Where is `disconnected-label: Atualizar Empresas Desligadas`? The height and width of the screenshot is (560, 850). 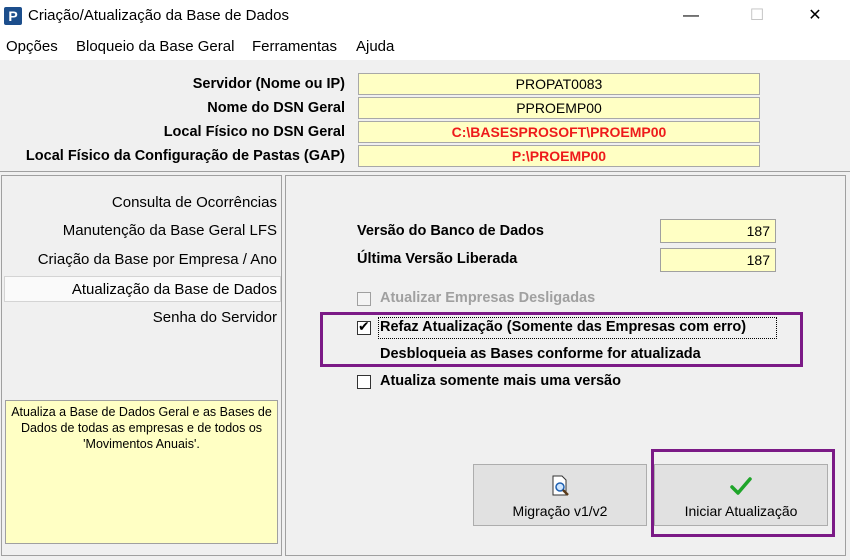
disconnected-label: Atualizar Empresas Desligadas is located at coordinates (488, 298).